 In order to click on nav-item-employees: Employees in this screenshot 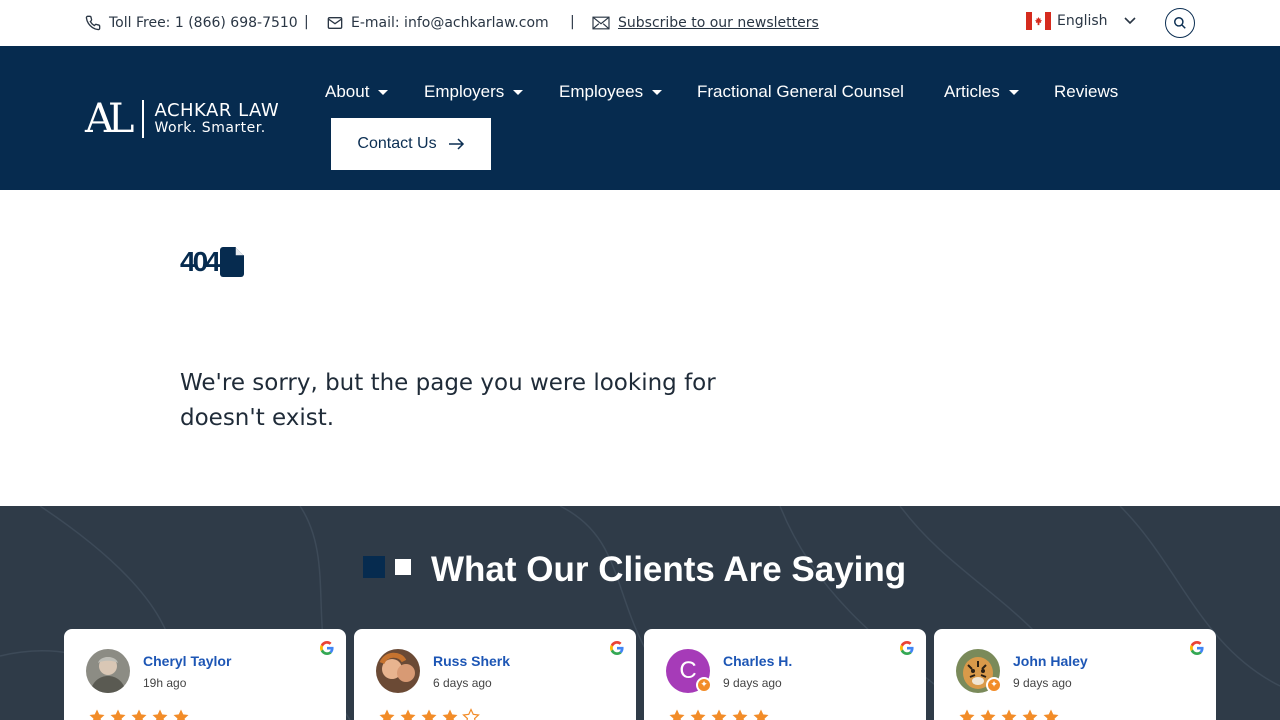, I will do `click(611, 92)`.